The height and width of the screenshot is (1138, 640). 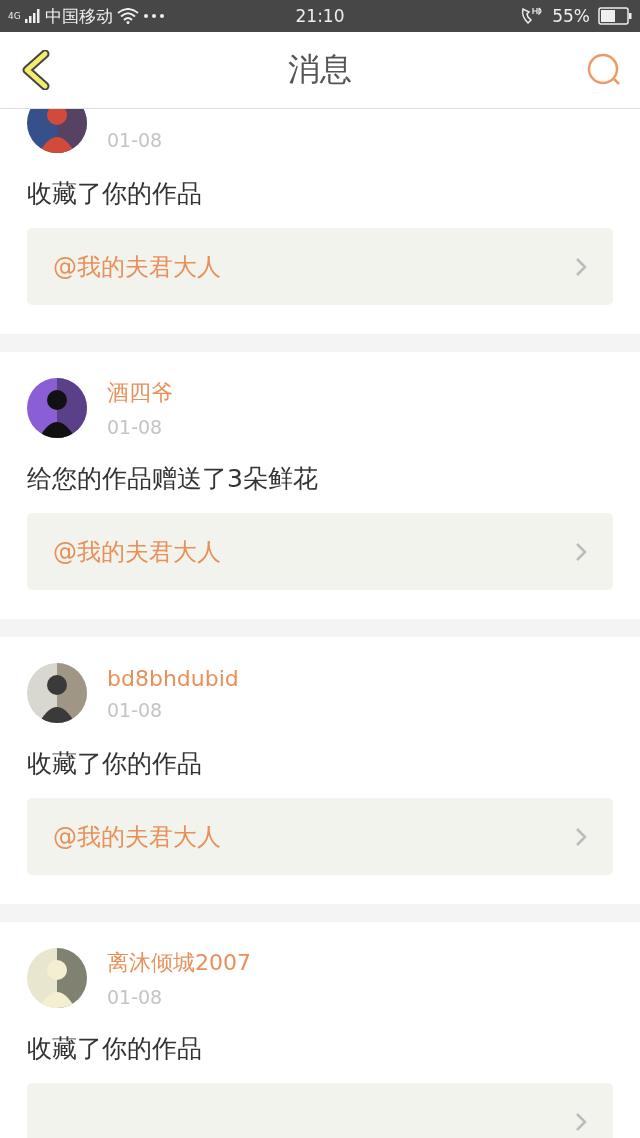 What do you see at coordinates (615, 16) in the screenshot?
I see `battery-icon` at bounding box center [615, 16].